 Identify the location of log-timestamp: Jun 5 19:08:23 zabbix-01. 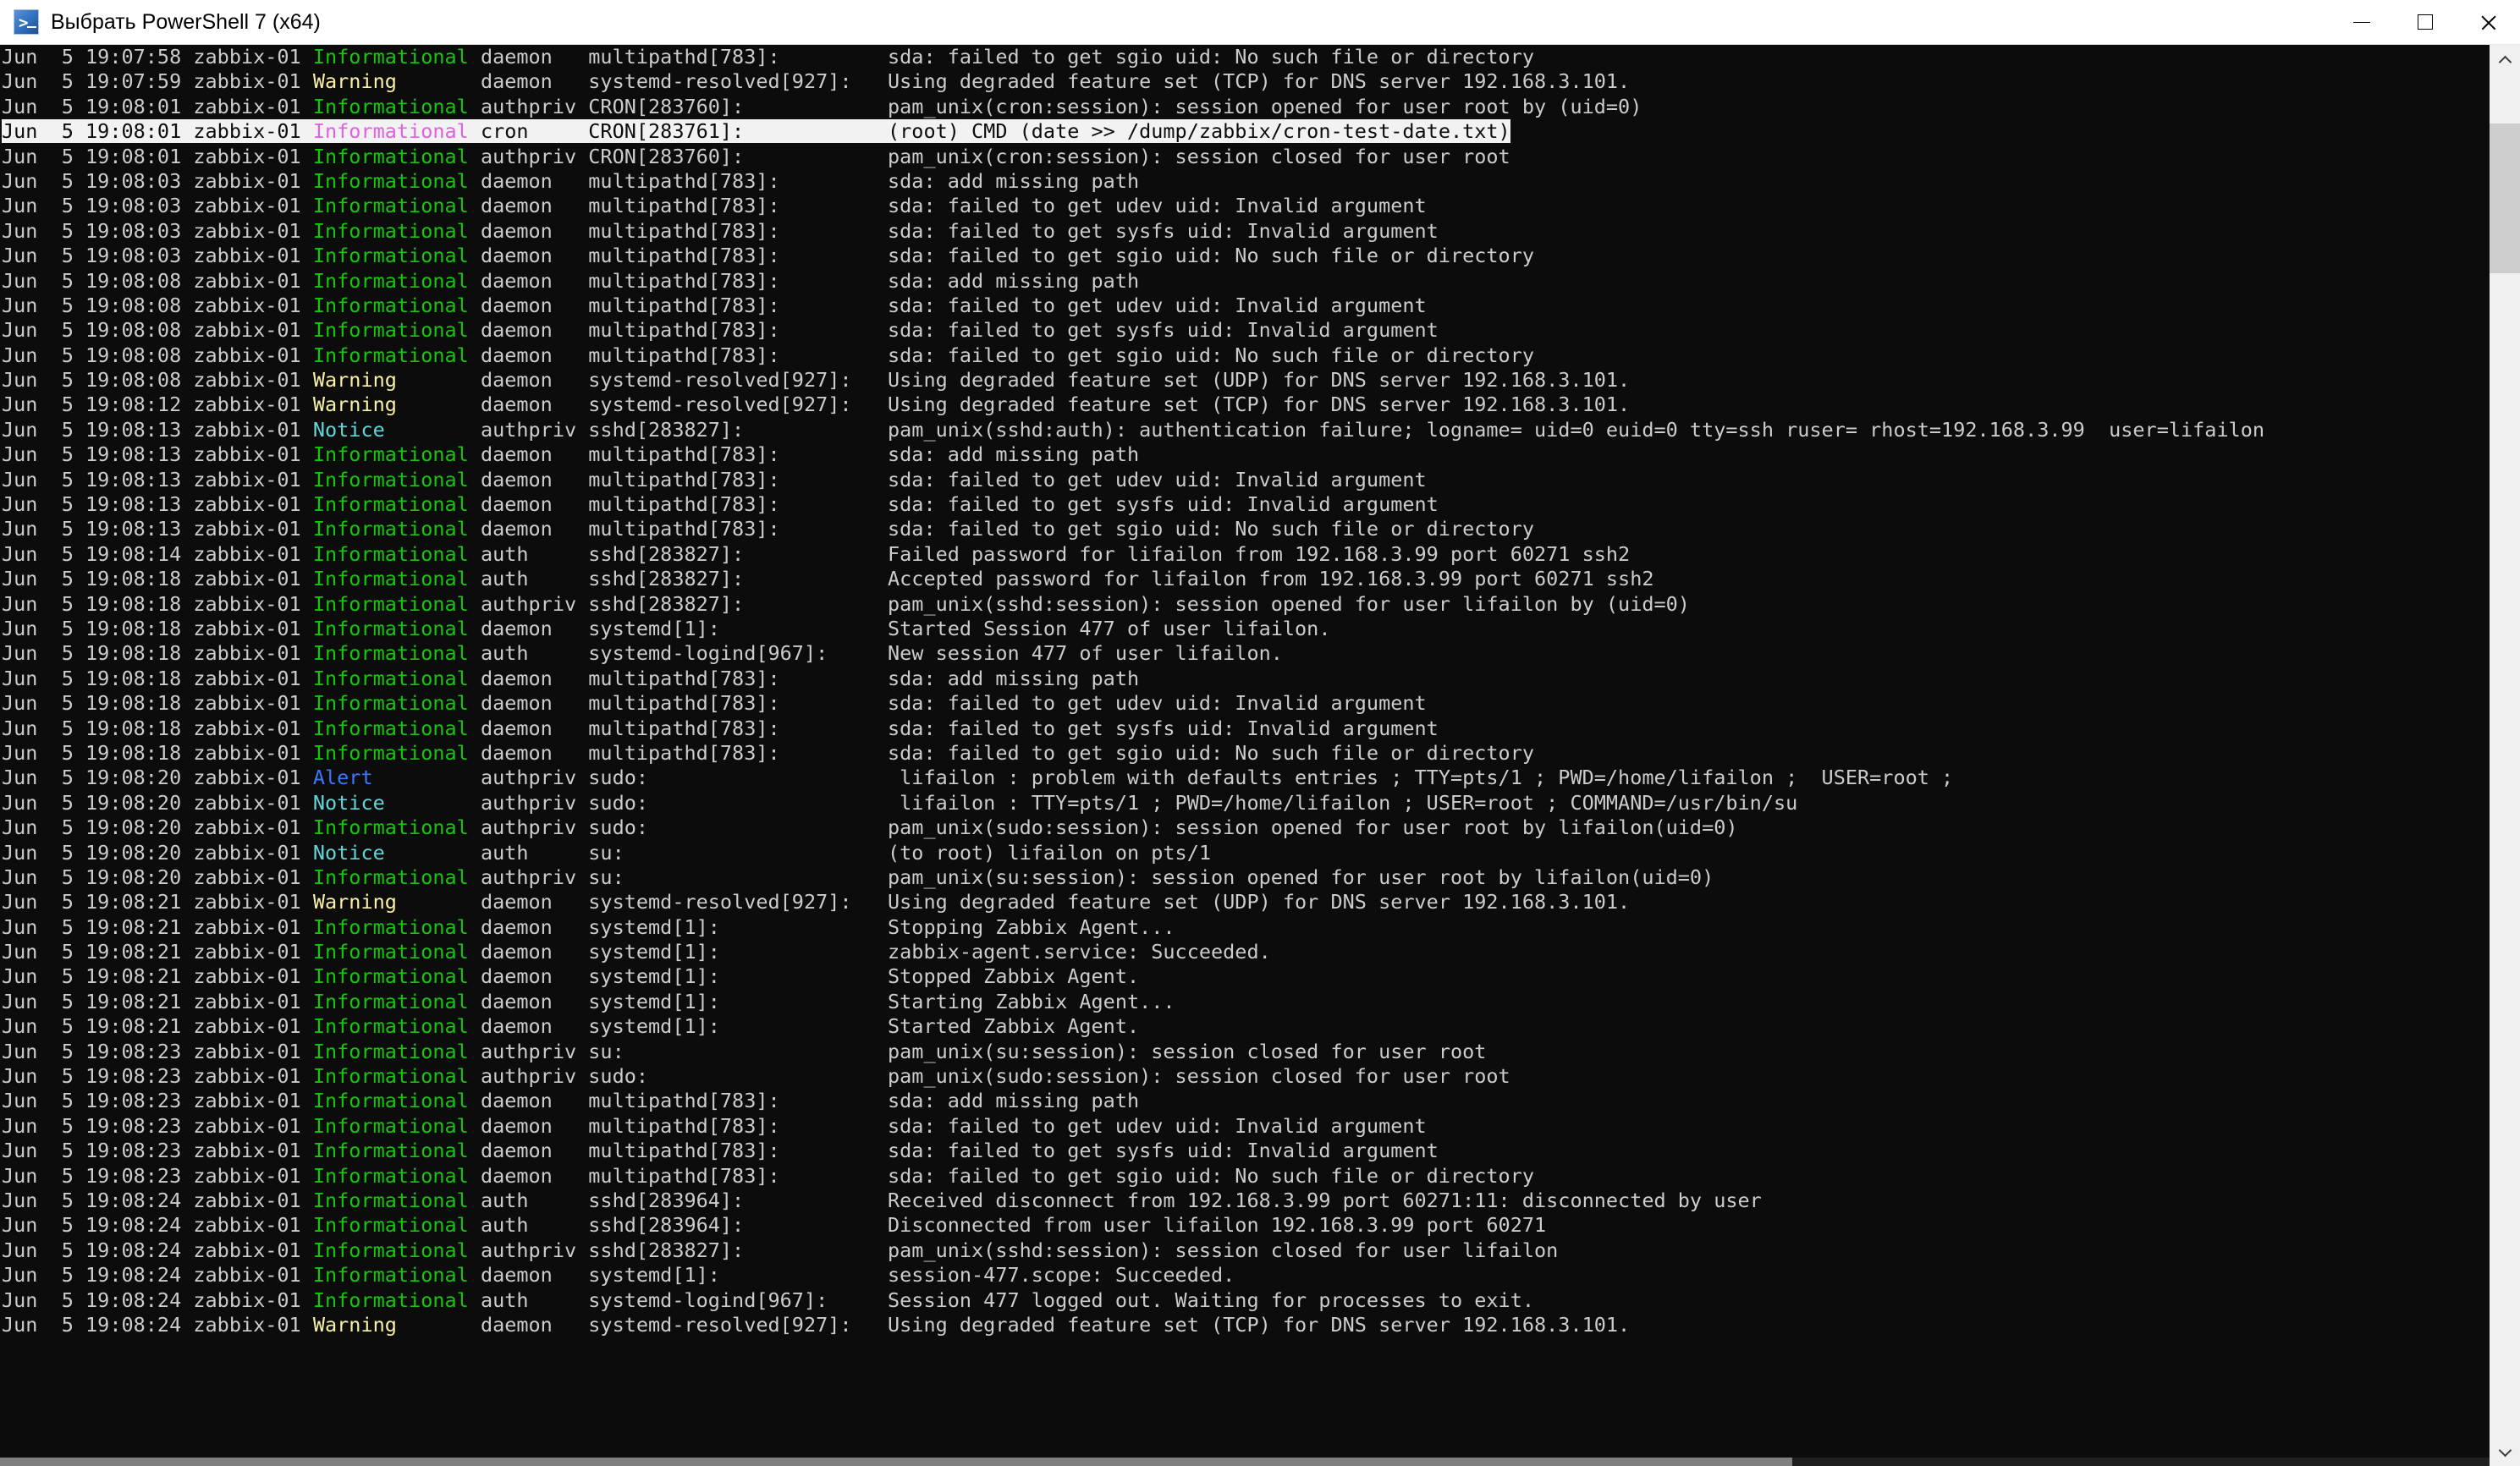
(157, 1175).